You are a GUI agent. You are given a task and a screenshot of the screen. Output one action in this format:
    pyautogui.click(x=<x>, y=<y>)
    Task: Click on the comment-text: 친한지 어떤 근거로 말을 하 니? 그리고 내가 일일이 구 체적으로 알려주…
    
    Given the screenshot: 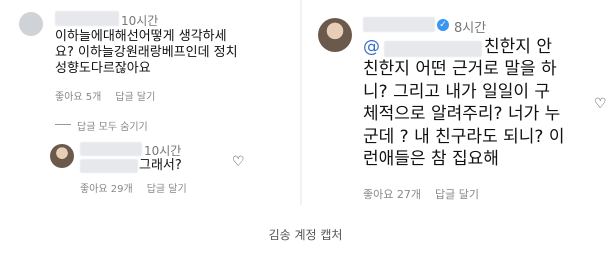 What is the action you would take?
    pyautogui.click(x=464, y=114)
    